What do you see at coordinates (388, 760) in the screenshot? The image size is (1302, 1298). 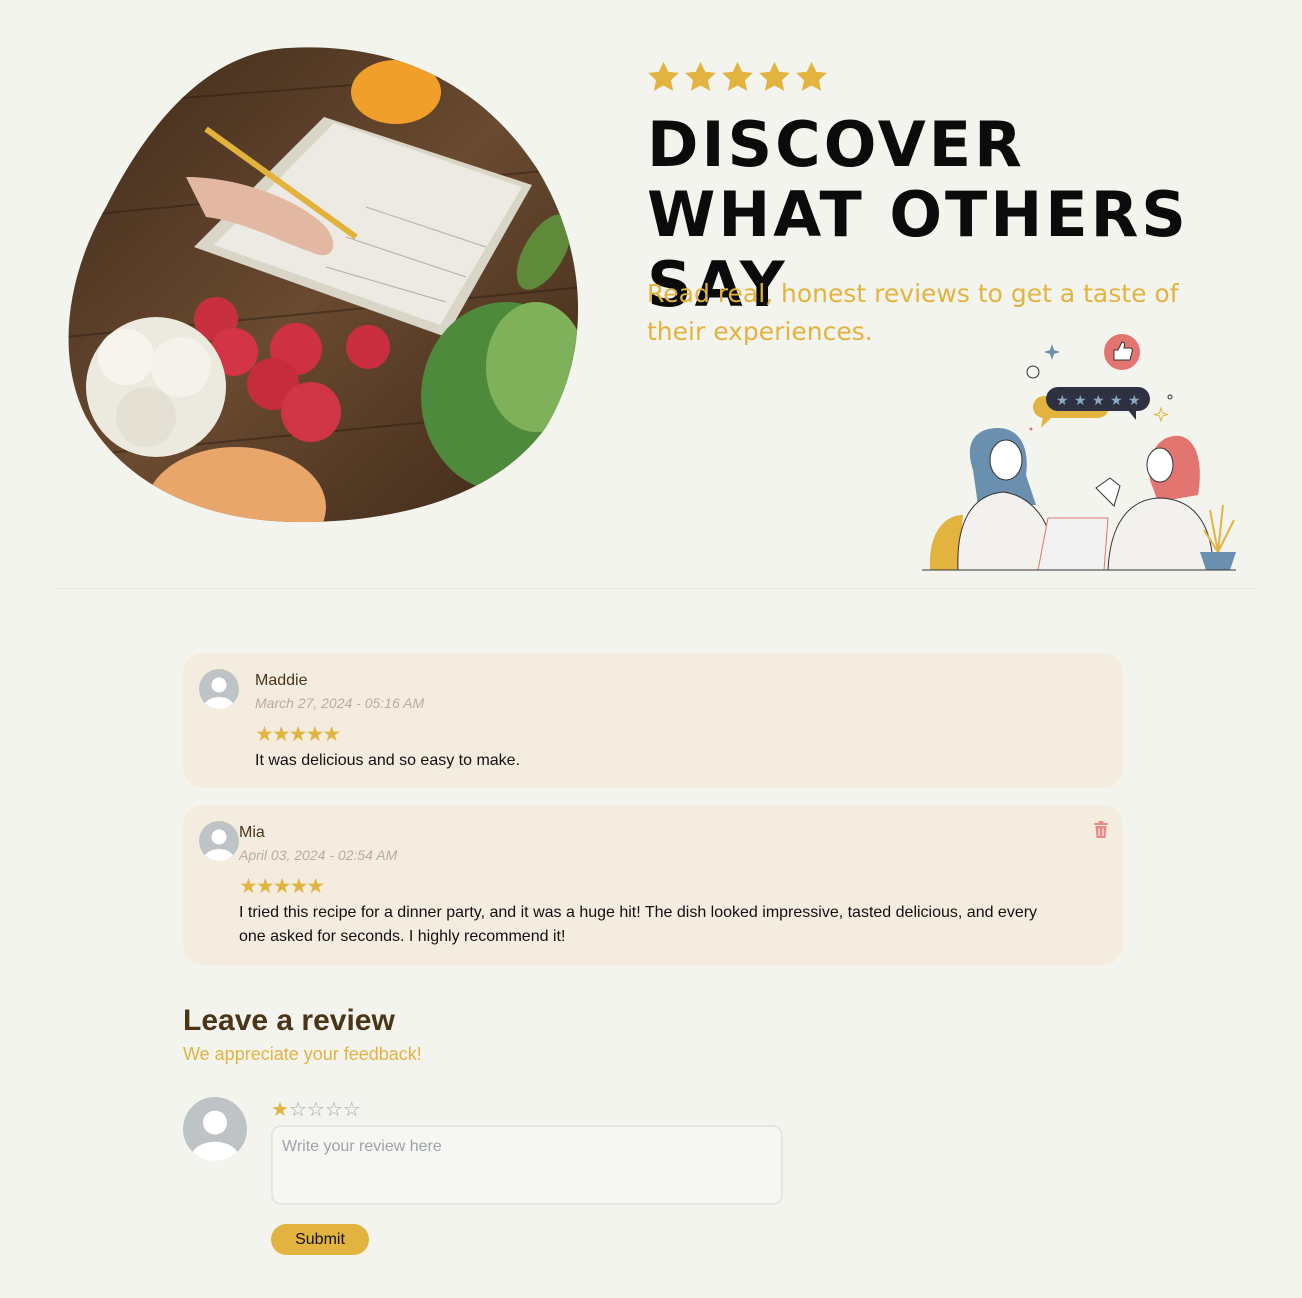 I see `review-text: It was delicious and so easy to make.` at bounding box center [388, 760].